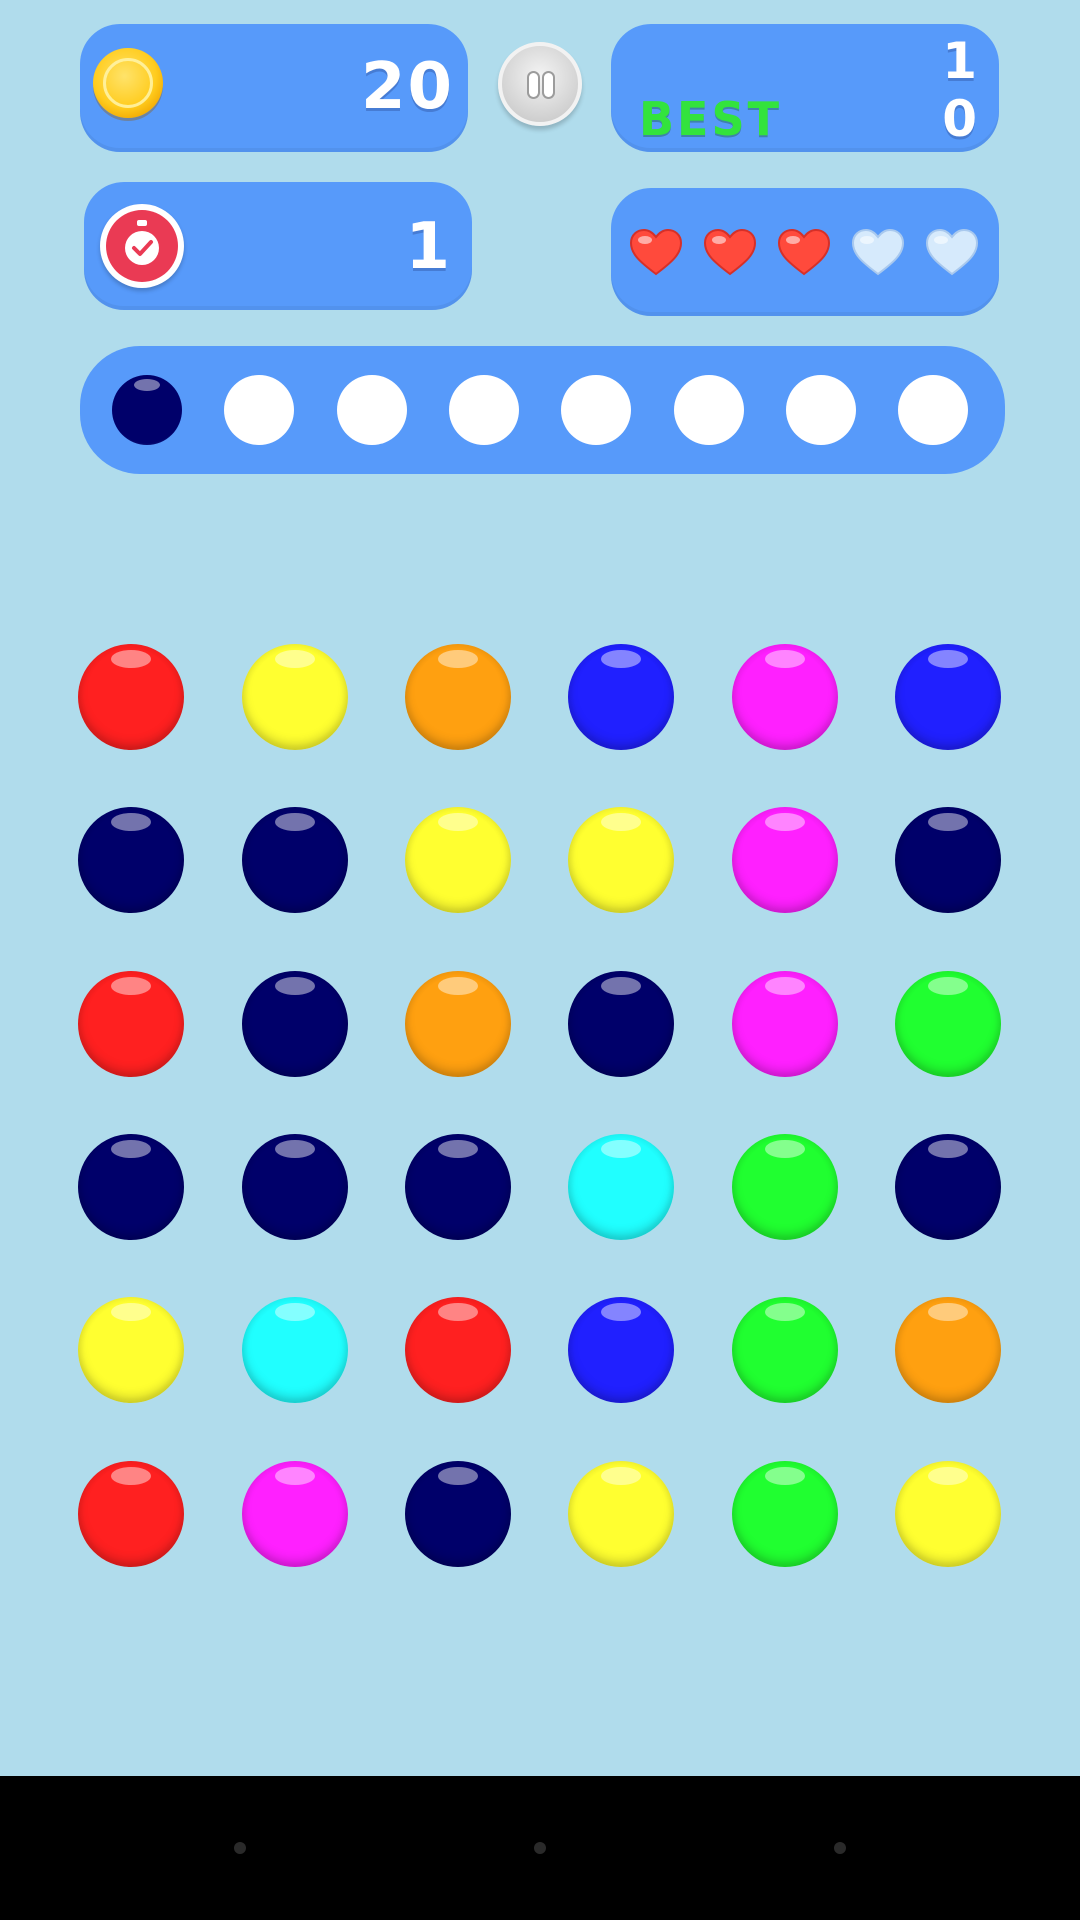 The height and width of the screenshot is (1920, 1080). I want to click on pause-icon, so click(533, 85).